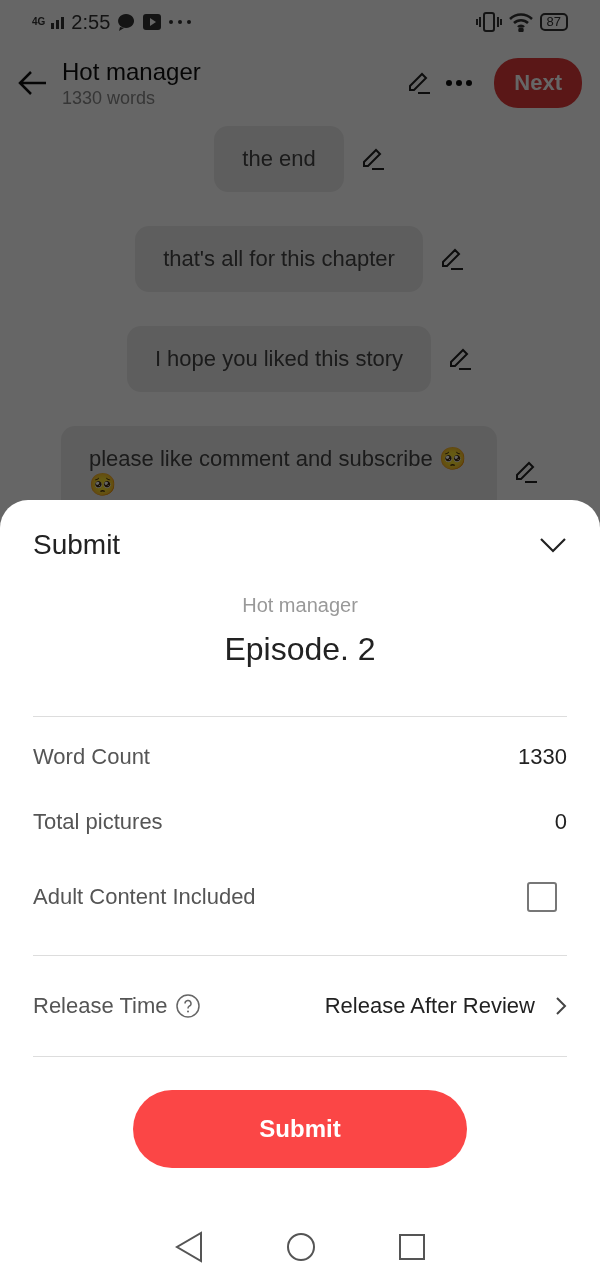  What do you see at coordinates (429, 1006) in the screenshot?
I see `release-value: Release After Review` at bounding box center [429, 1006].